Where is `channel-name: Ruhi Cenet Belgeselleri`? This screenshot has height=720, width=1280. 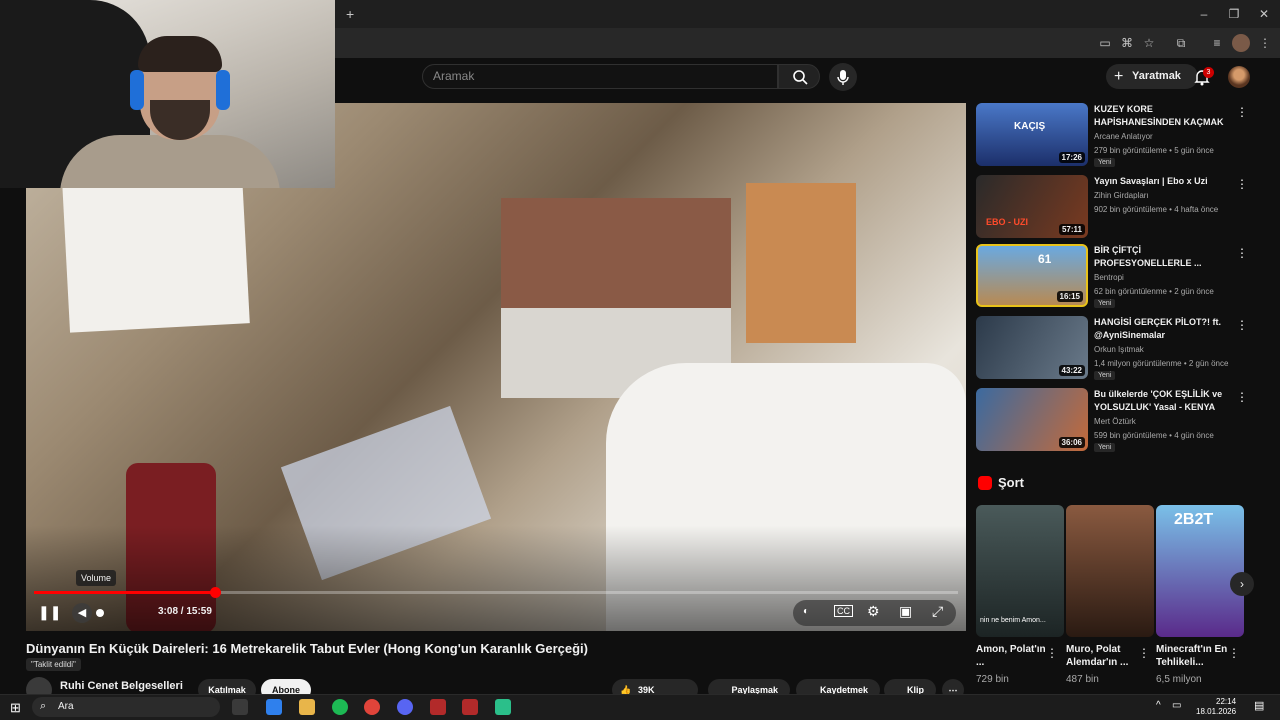
channel-name: Ruhi Cenet Belgeselleri is located at coordinates (121, 686).